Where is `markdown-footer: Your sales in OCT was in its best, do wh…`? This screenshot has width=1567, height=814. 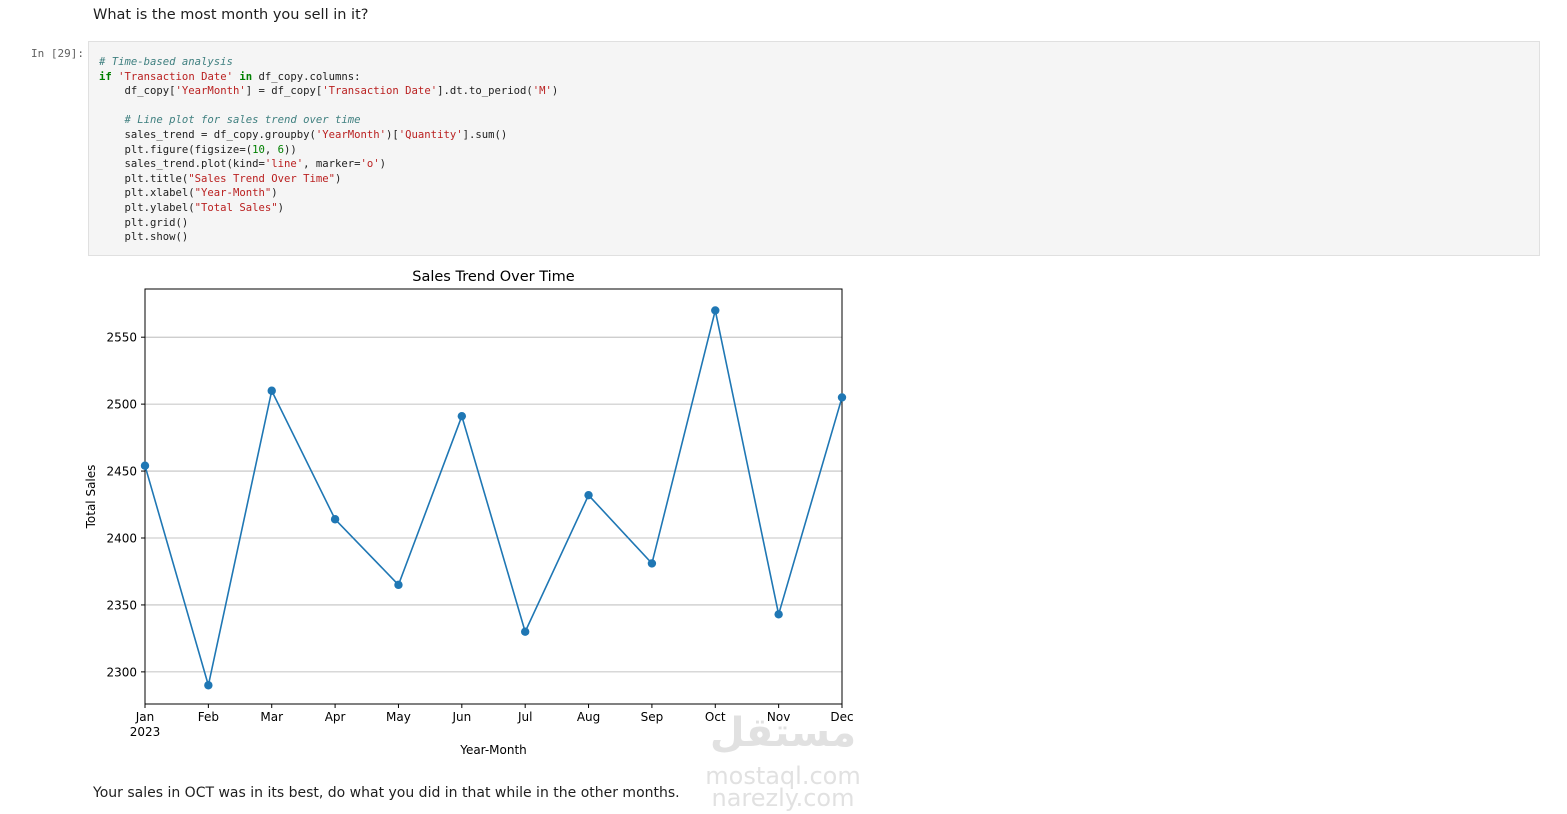 markdown-footer: Your sales in OCT was in its best, do wh… is located at coordinates (386, 793).